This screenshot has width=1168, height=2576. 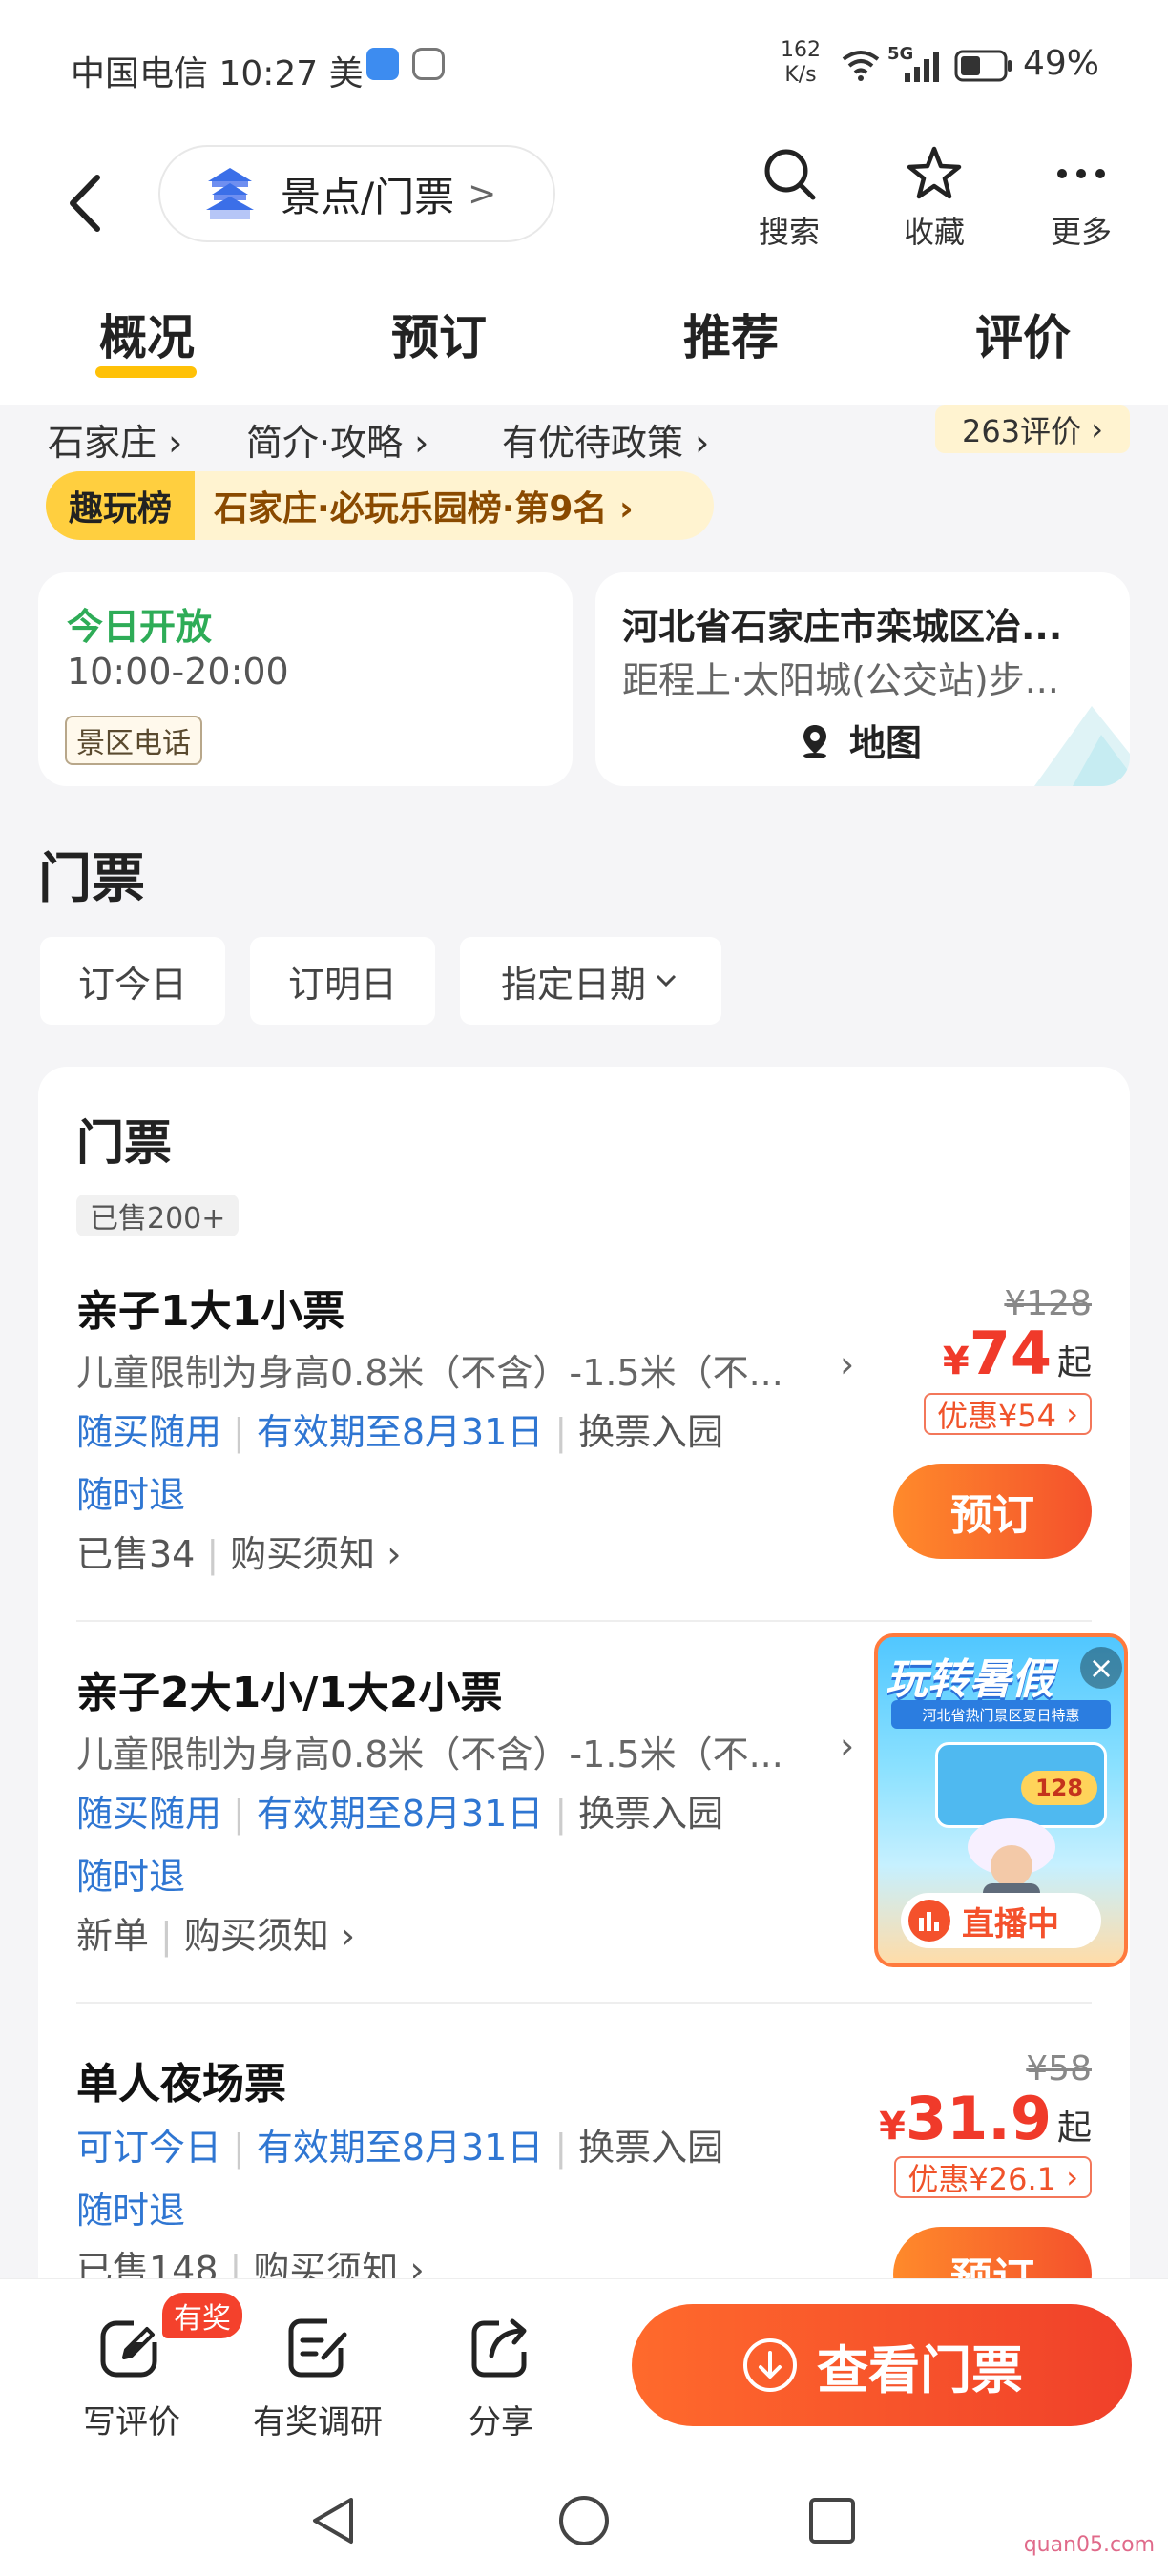 What do you see at coordinates (929, 1921) in the screenshot?
I see `live-bars-icon` at bounding box center [929, 1921].